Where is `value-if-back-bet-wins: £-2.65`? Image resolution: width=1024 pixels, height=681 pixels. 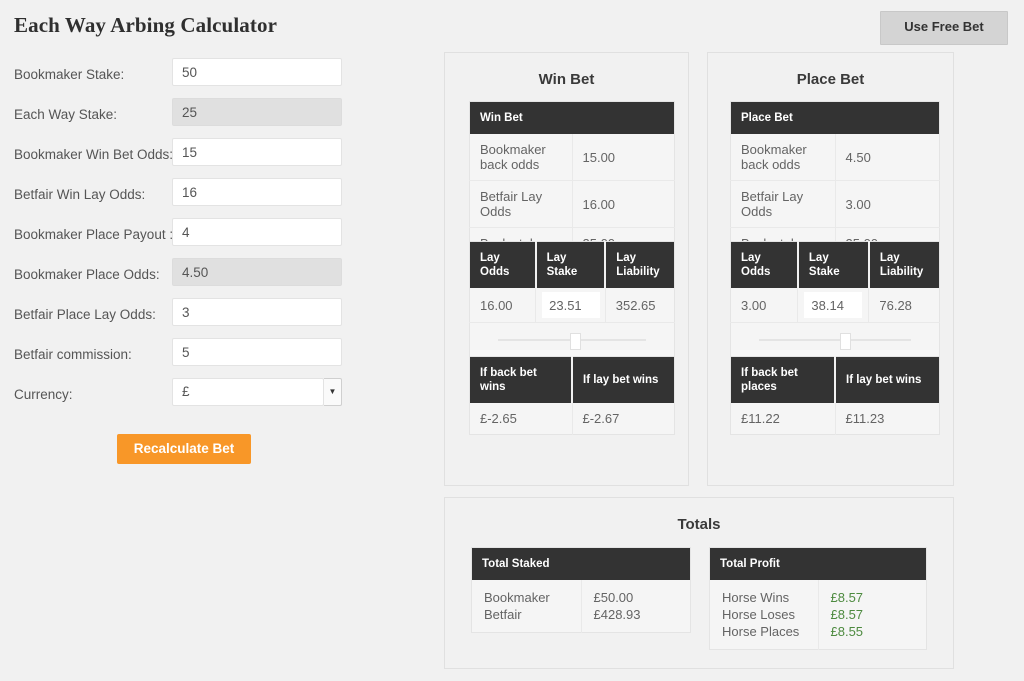 value-if-back-bet-wins: £-2.65 is located at coordinates (521, 419).